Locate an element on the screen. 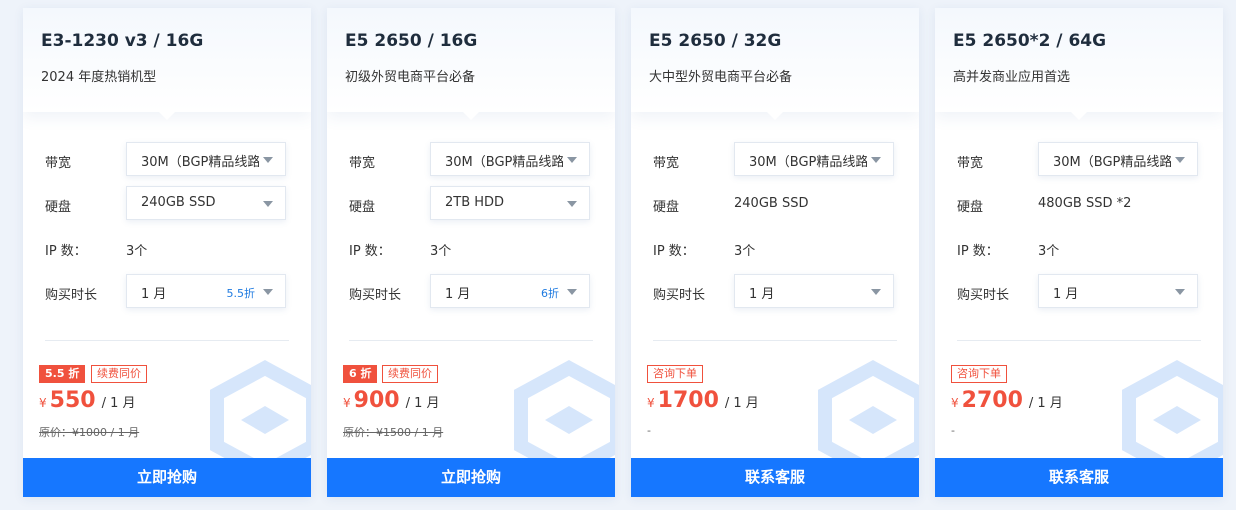 The width and height of the screenshot is (1236, 510). price: ¥2700 / 1 月 is located at coordinates (1007, 400).